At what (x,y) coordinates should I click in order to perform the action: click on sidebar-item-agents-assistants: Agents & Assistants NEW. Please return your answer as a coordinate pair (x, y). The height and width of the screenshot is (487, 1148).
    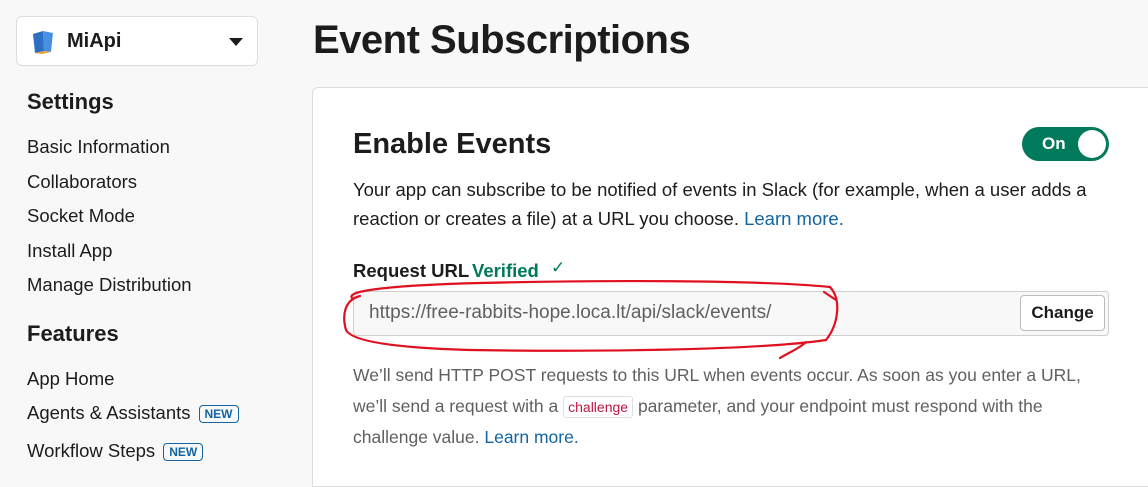
    Looking at the image, I should click on (133, 413).